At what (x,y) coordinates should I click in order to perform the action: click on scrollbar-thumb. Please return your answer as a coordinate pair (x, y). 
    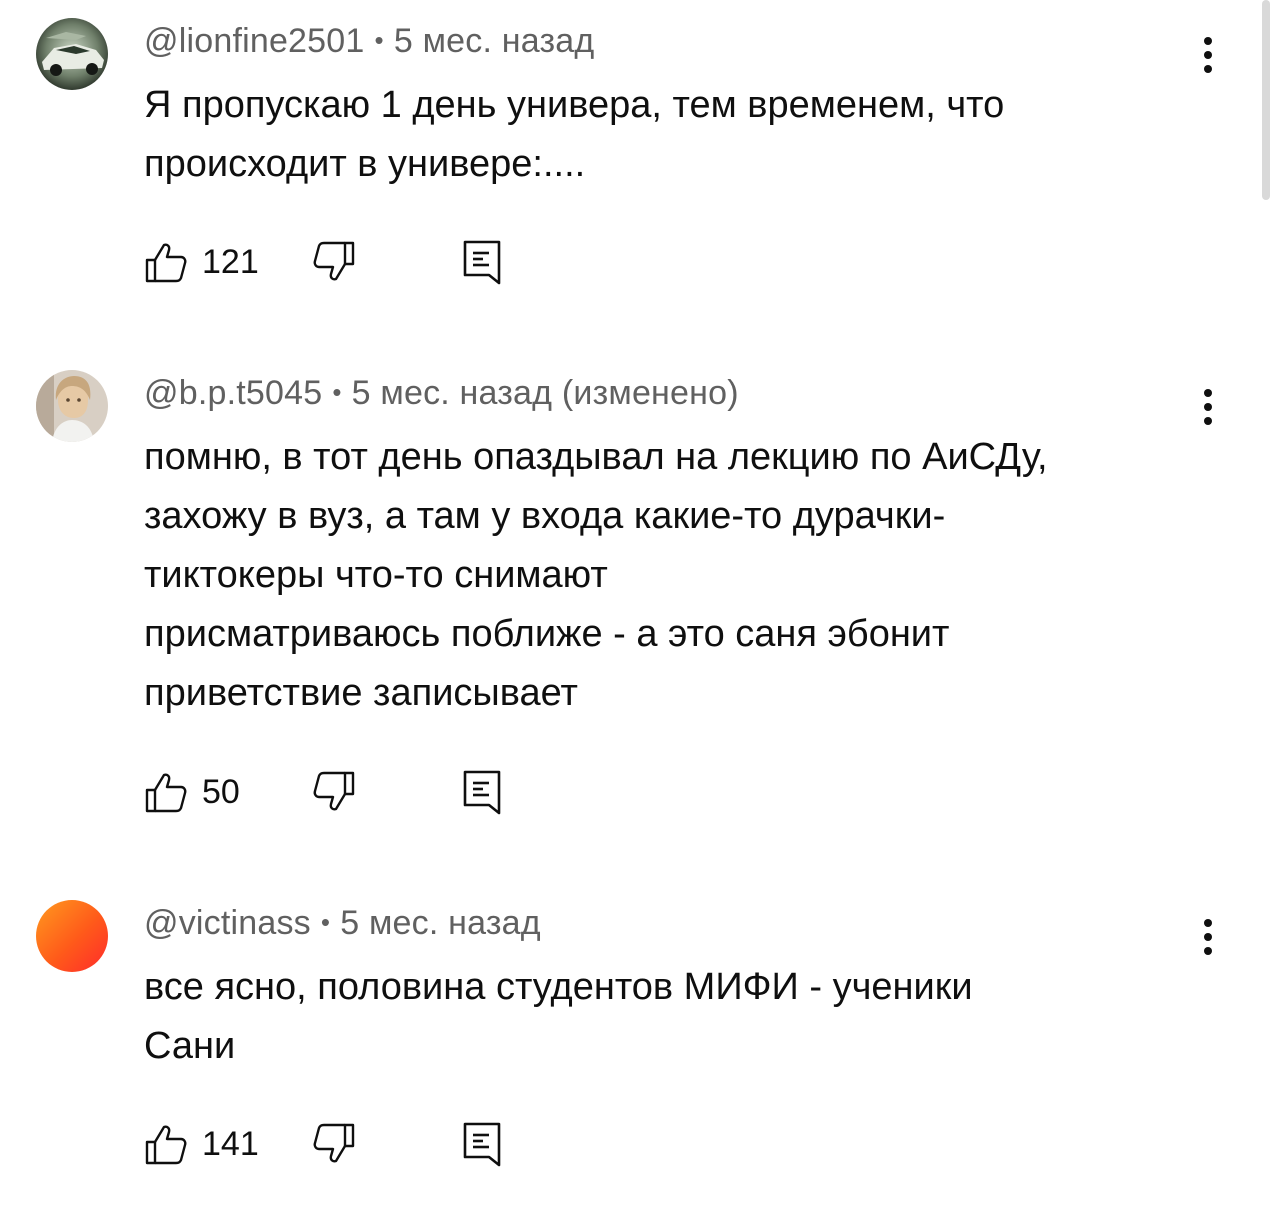
    Looking at the image, I should click on (1266, 100).